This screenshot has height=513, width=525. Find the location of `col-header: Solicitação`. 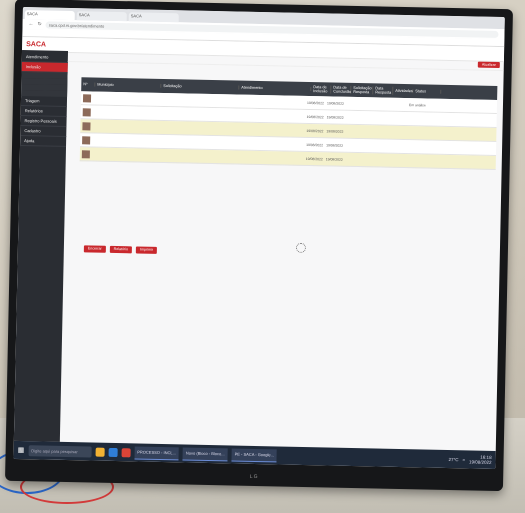

col-header: Solicitação is located at coordinates (200, 86).